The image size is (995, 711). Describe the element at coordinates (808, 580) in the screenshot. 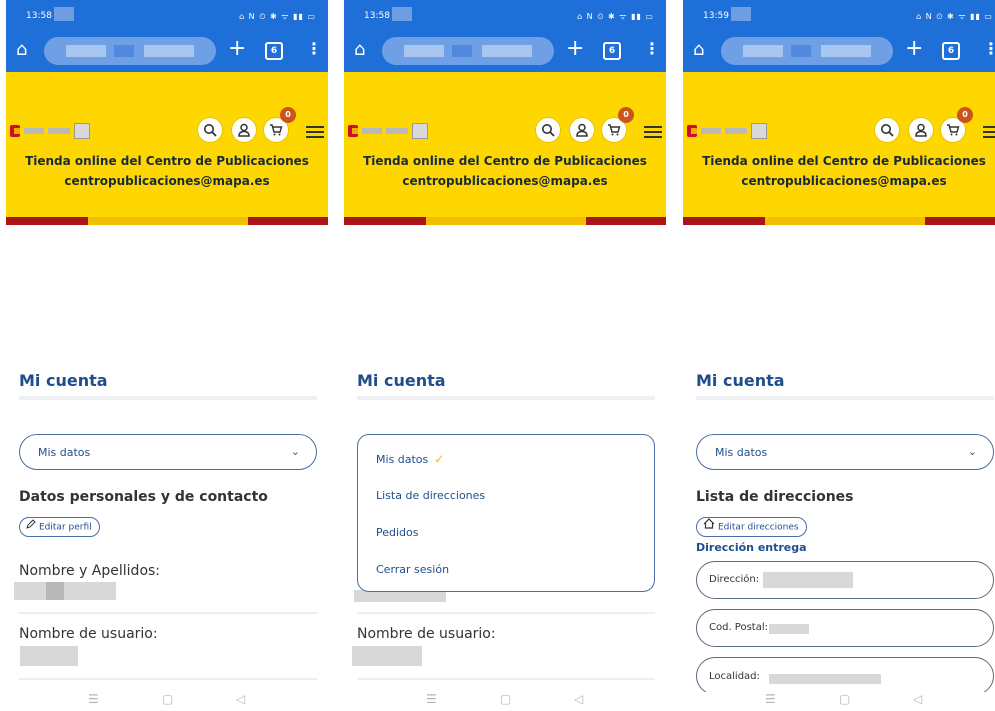

I see `blurred-address-value` at that location.